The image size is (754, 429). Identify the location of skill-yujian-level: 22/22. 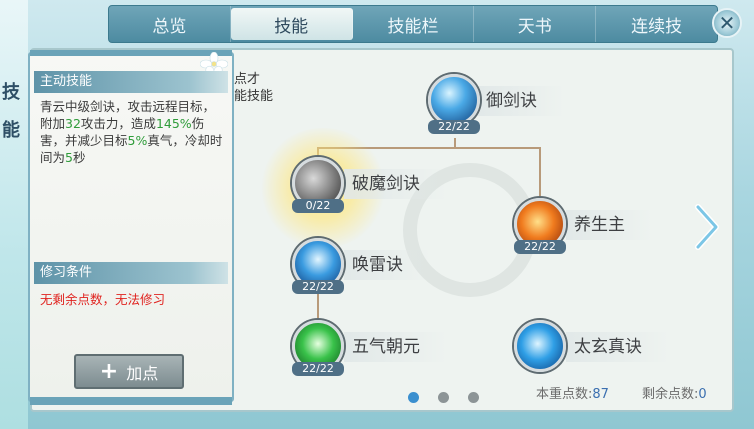
(454, 127).